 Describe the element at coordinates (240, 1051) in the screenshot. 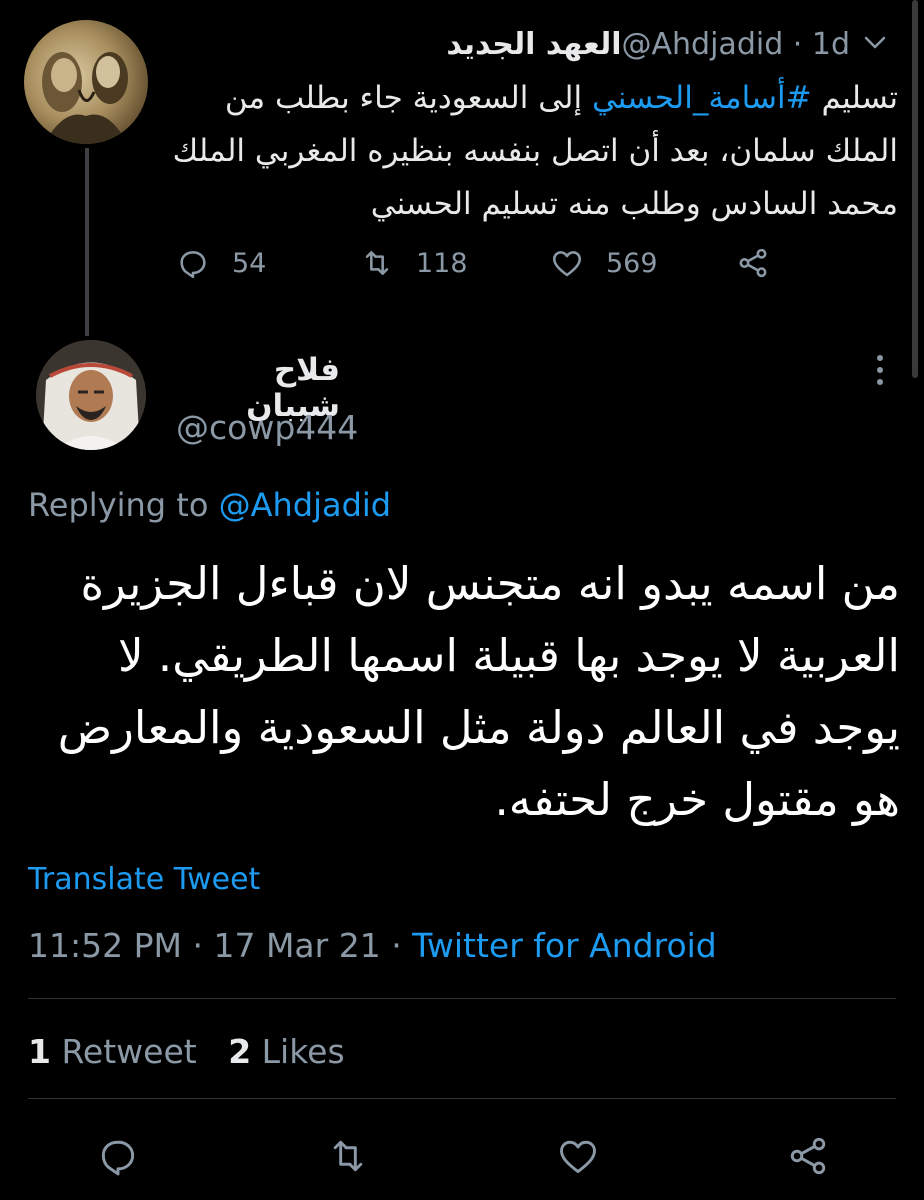

I see `likes-count: 2` at that location.